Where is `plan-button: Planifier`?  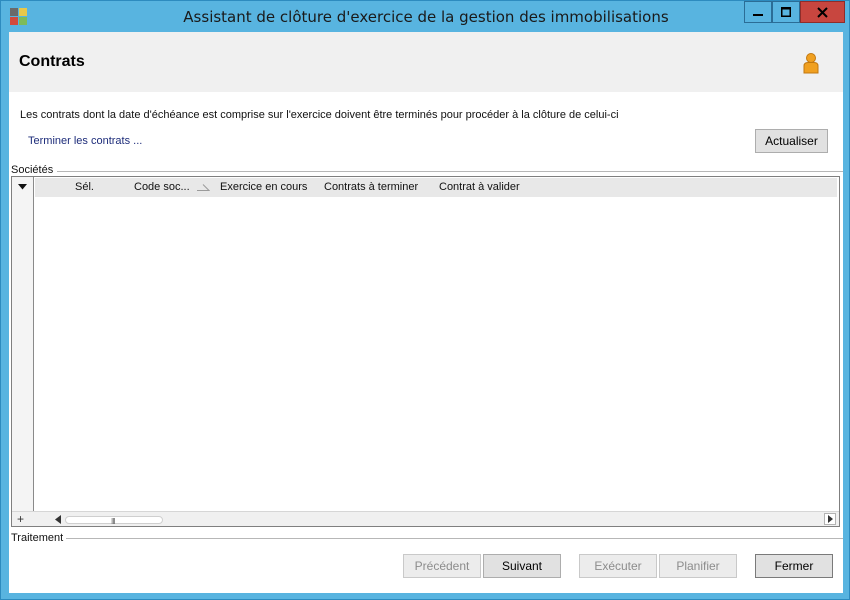 plan-button: Planifier is located at coordinates (698, 566).